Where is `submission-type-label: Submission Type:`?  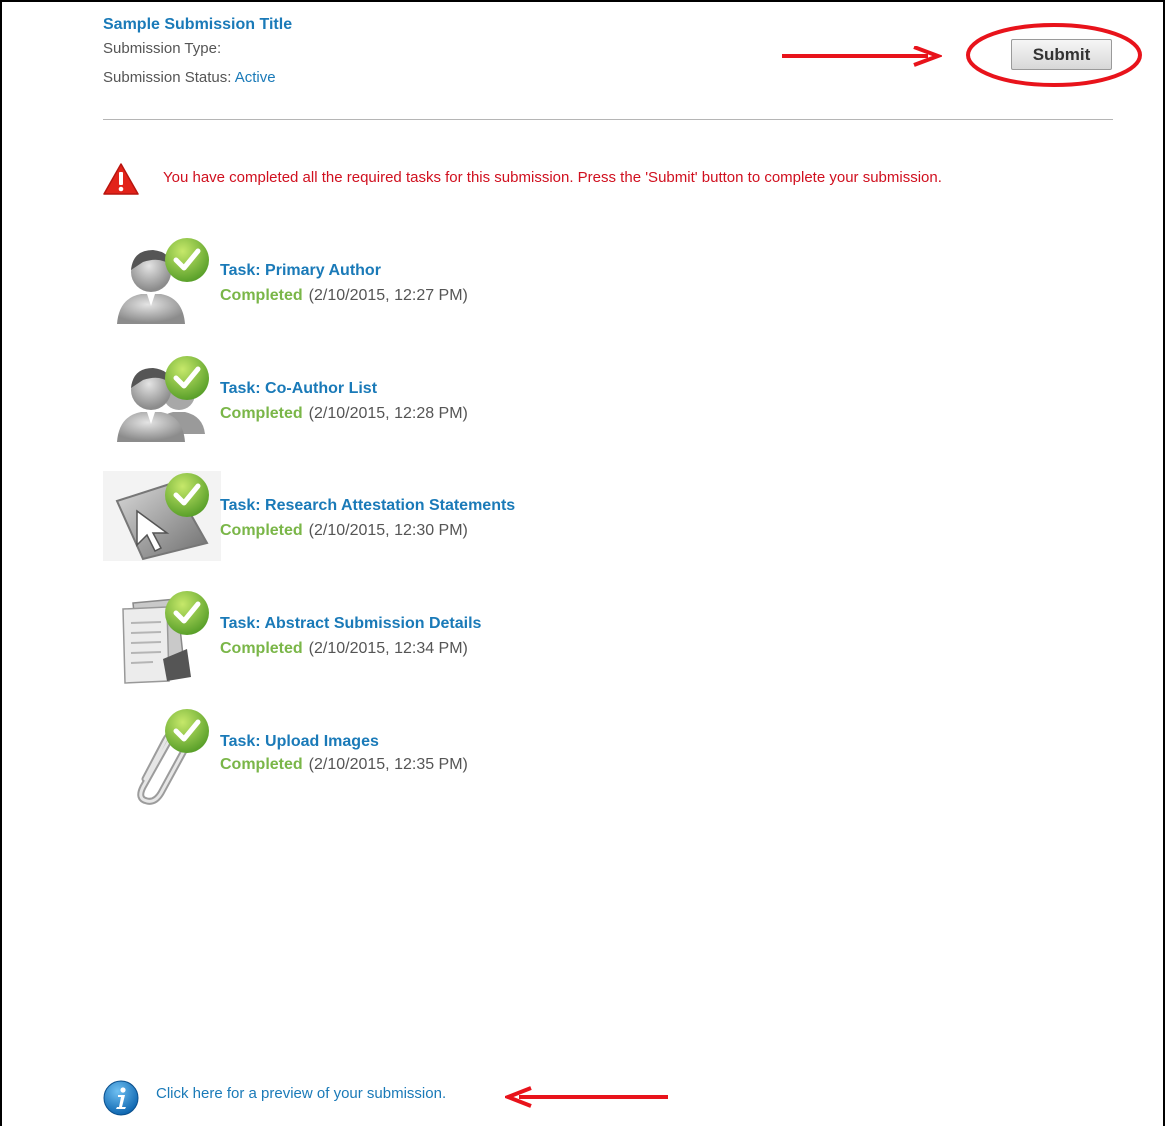
submission-type-label: Submission Type: is located at coordinates (162, 48).